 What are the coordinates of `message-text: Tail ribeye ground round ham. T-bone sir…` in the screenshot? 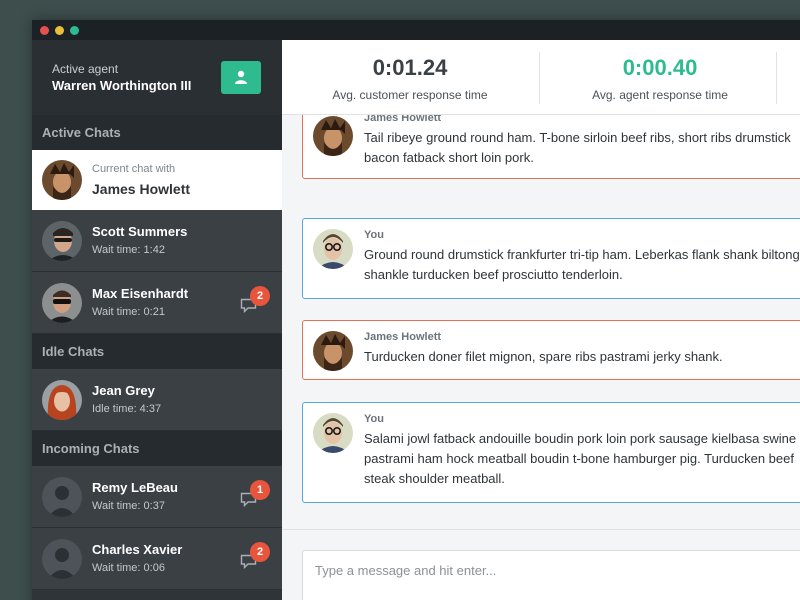 It's located at (582, 148).